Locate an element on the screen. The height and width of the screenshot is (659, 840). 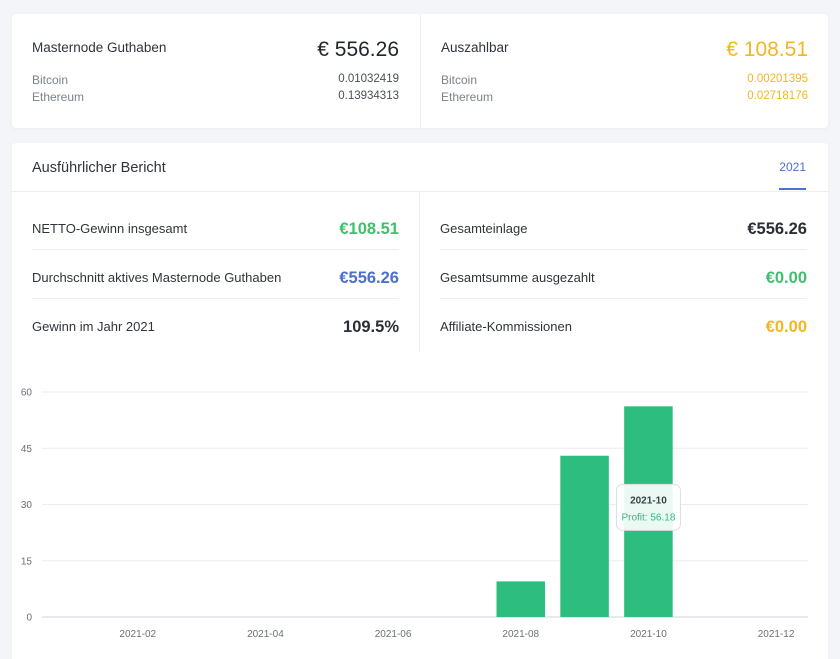
y-tick-label: 0 is located at coordinates (29, 618).